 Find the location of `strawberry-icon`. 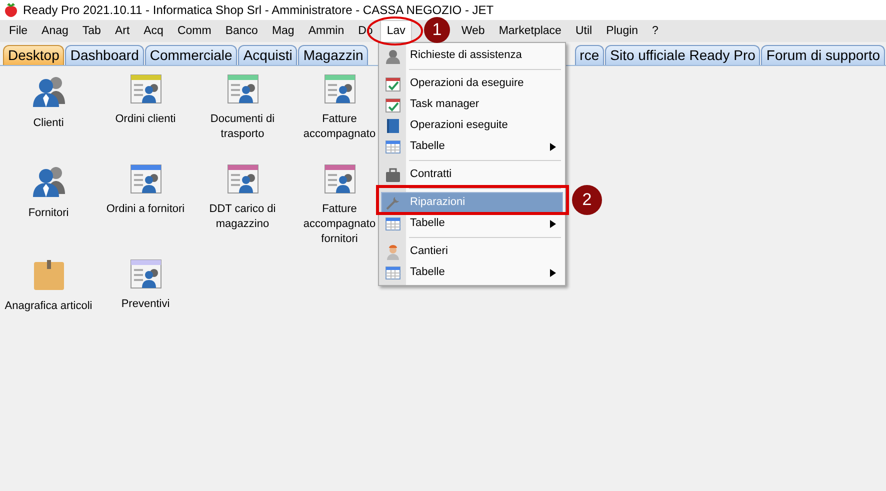

strawberry-icon is located at coordinates (11, 10).